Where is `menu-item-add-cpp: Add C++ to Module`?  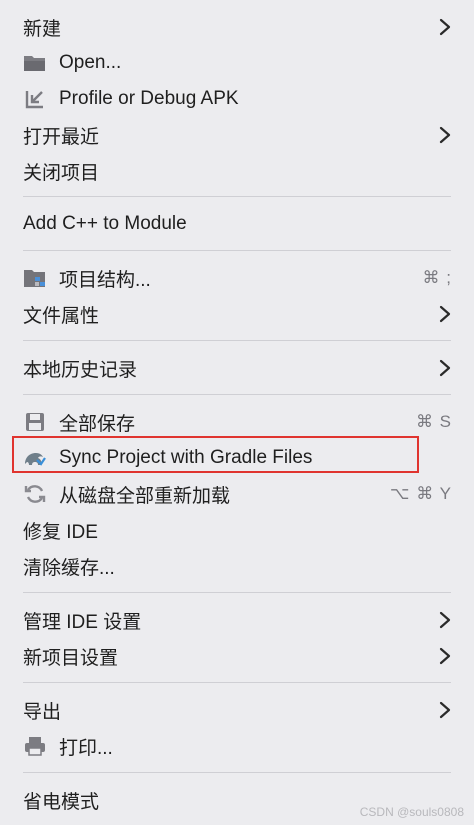
menu-item-add-cpp: Add C++ to Module is located at coordinates (237, 224).